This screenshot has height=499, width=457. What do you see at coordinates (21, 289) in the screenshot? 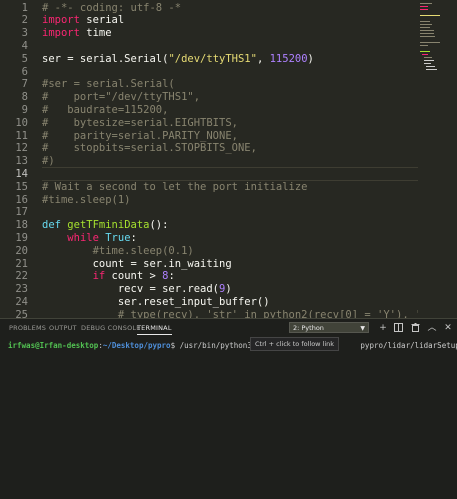
I see `line-number: 23` at bounding box center [21, 289].